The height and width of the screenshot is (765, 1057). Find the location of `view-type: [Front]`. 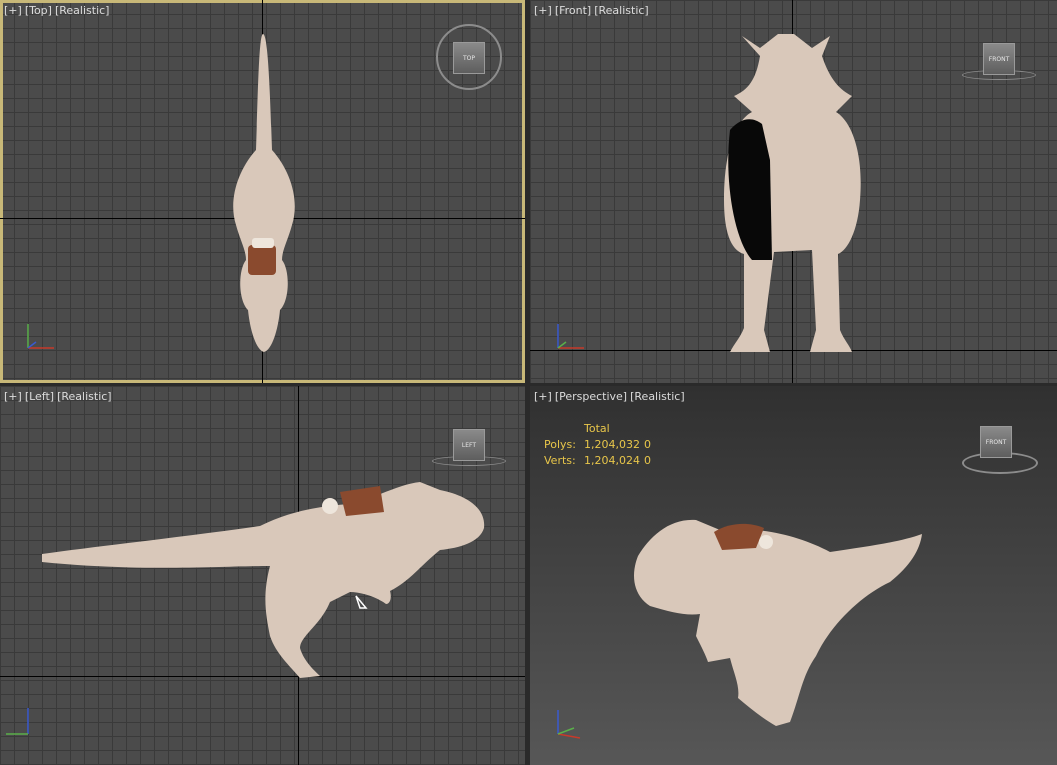

view-type: [Front] is located at coordinates (573, 10).